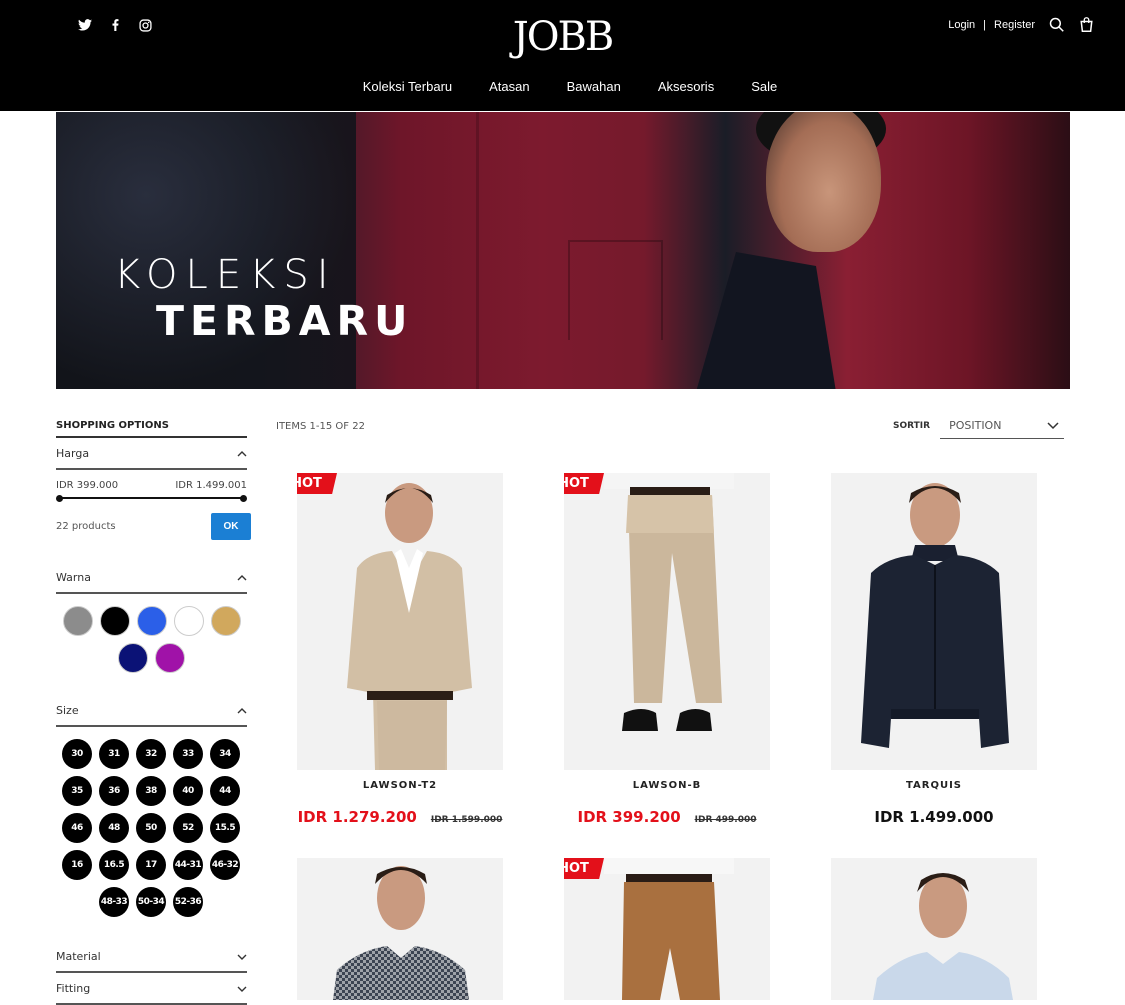 This screenshot has height=1005, width=1125. What do you see at coordinates (764, 86) in the screenshot?
I see `nav-sale: Sale` at bounding box center [764, 86].